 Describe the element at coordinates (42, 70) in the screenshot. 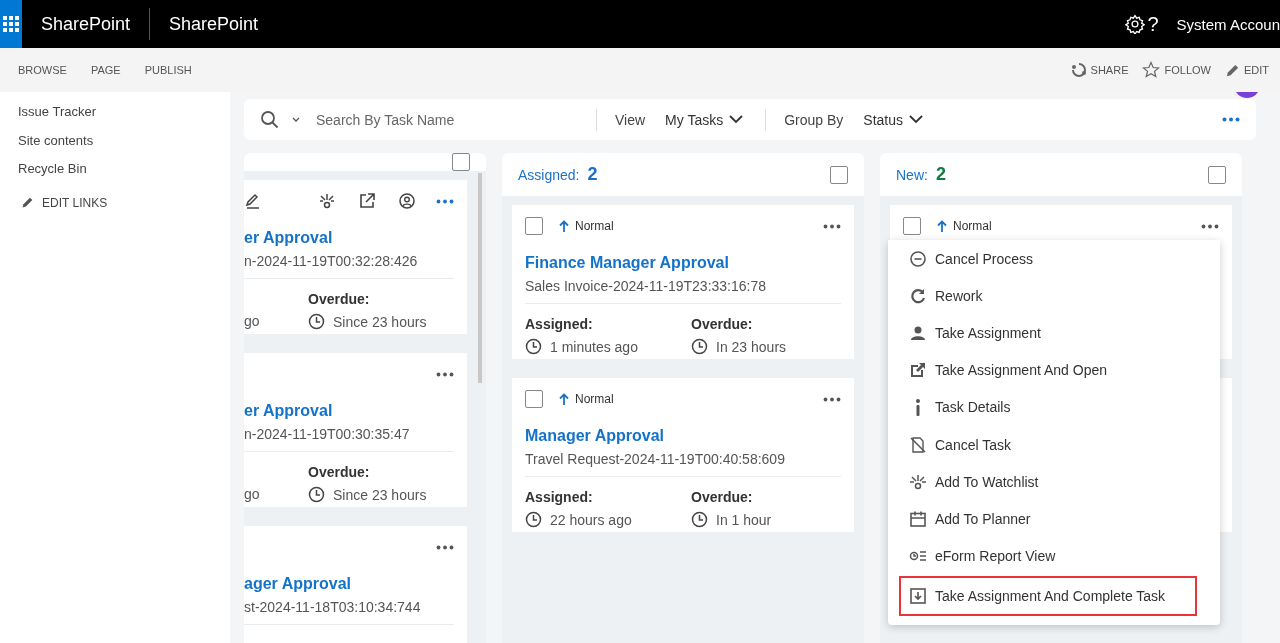

I see `ribbon-tab: BROWSE` at that location.